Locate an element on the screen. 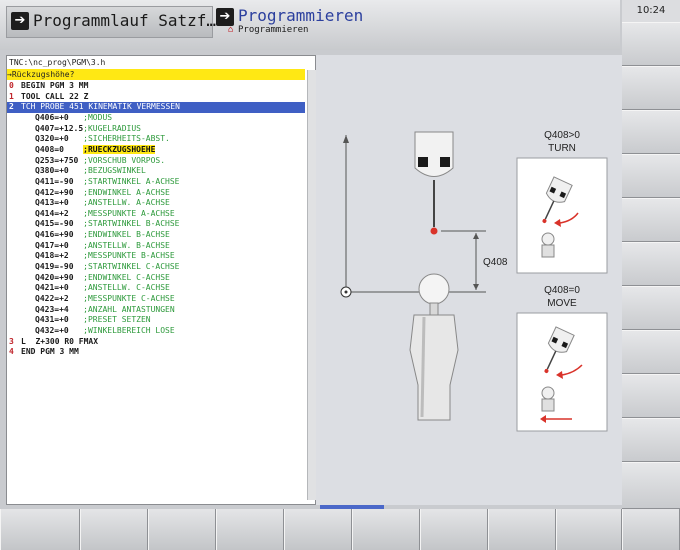  program-line: Q380=+0 ;BEZUGSWINKEL is located at coordinates (76, 171).